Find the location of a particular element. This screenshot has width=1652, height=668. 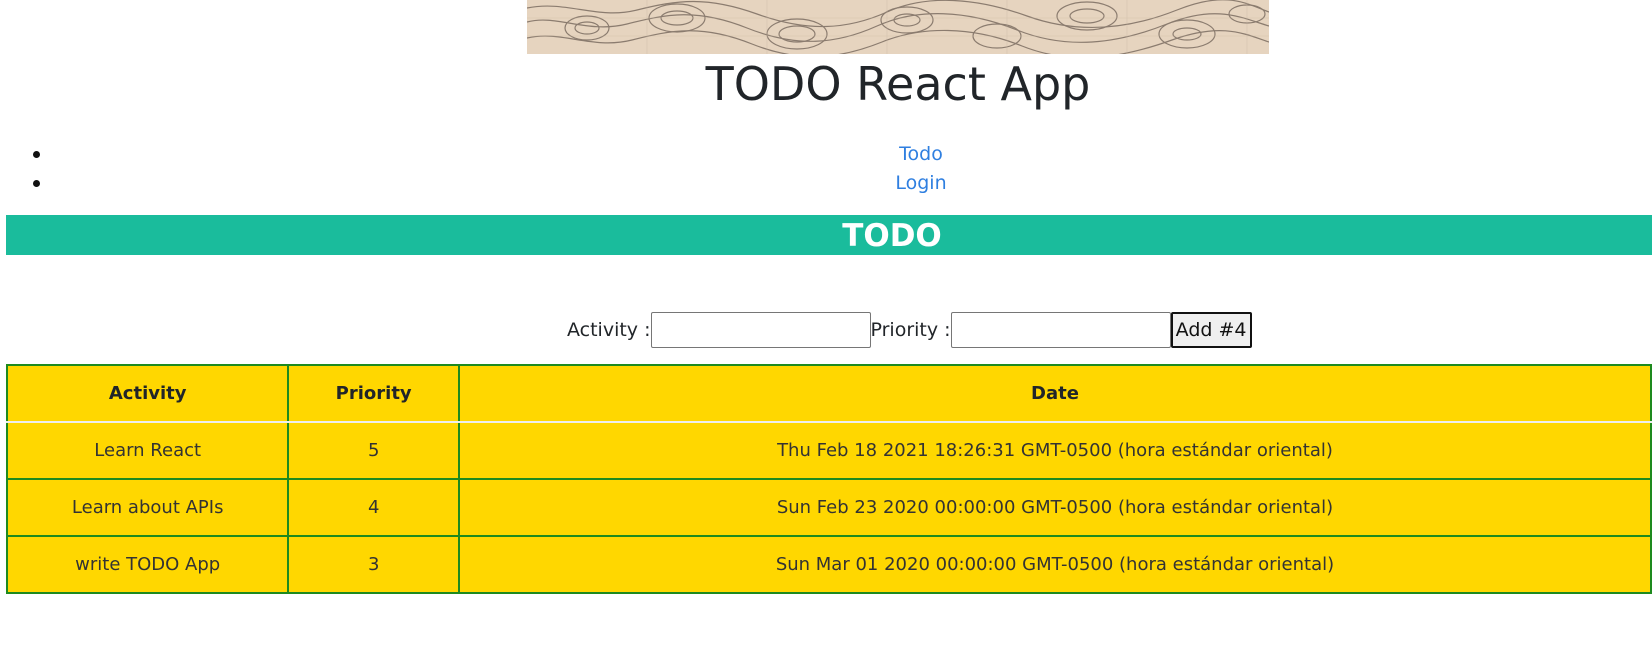

section-header-bar: TODO is located at coordinates (829, 235).